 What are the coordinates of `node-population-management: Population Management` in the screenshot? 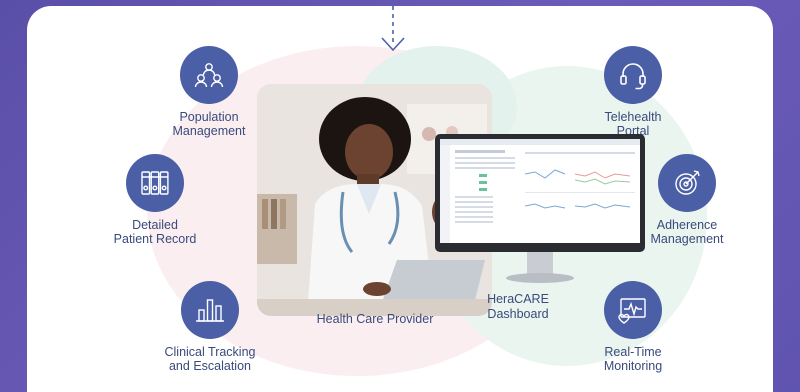 It's located at (209, 92).